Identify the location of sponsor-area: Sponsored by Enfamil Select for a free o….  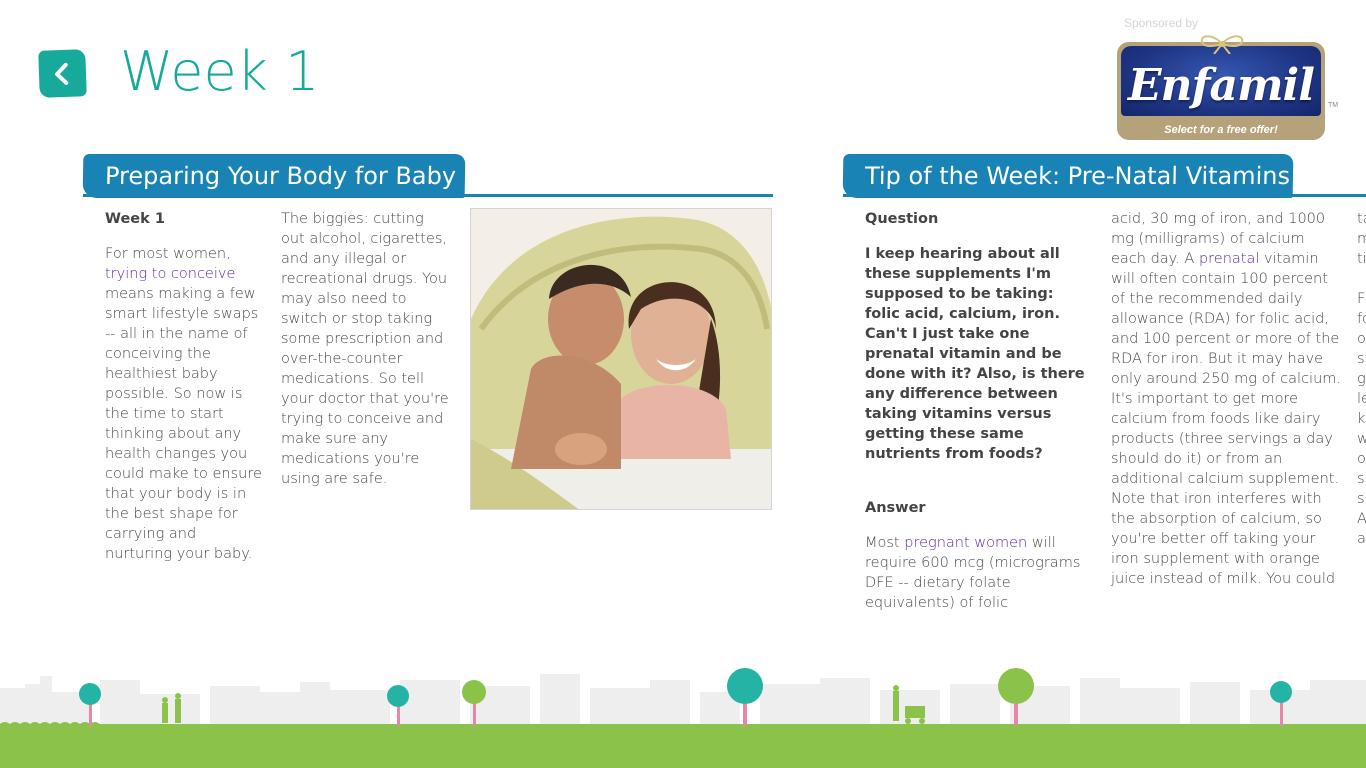
(1225, 77).